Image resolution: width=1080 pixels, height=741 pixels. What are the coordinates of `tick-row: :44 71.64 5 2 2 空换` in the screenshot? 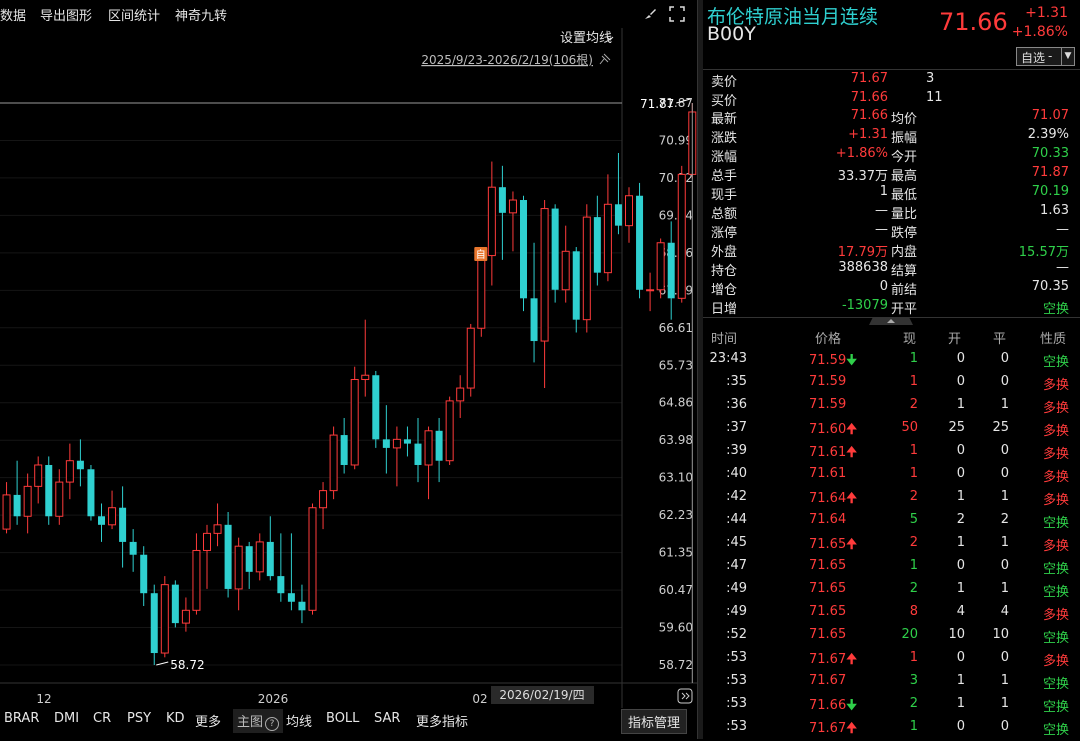 It's located at (891, 522).